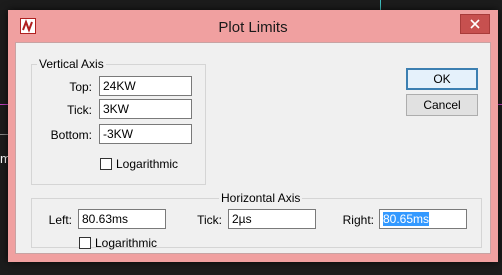 Image resolution: width=502 pixels, height=275 pixels. Describe the element at coordinates (106, 164) in the screenshot. I see `vertical-logarithmic-checkbox` at that location.